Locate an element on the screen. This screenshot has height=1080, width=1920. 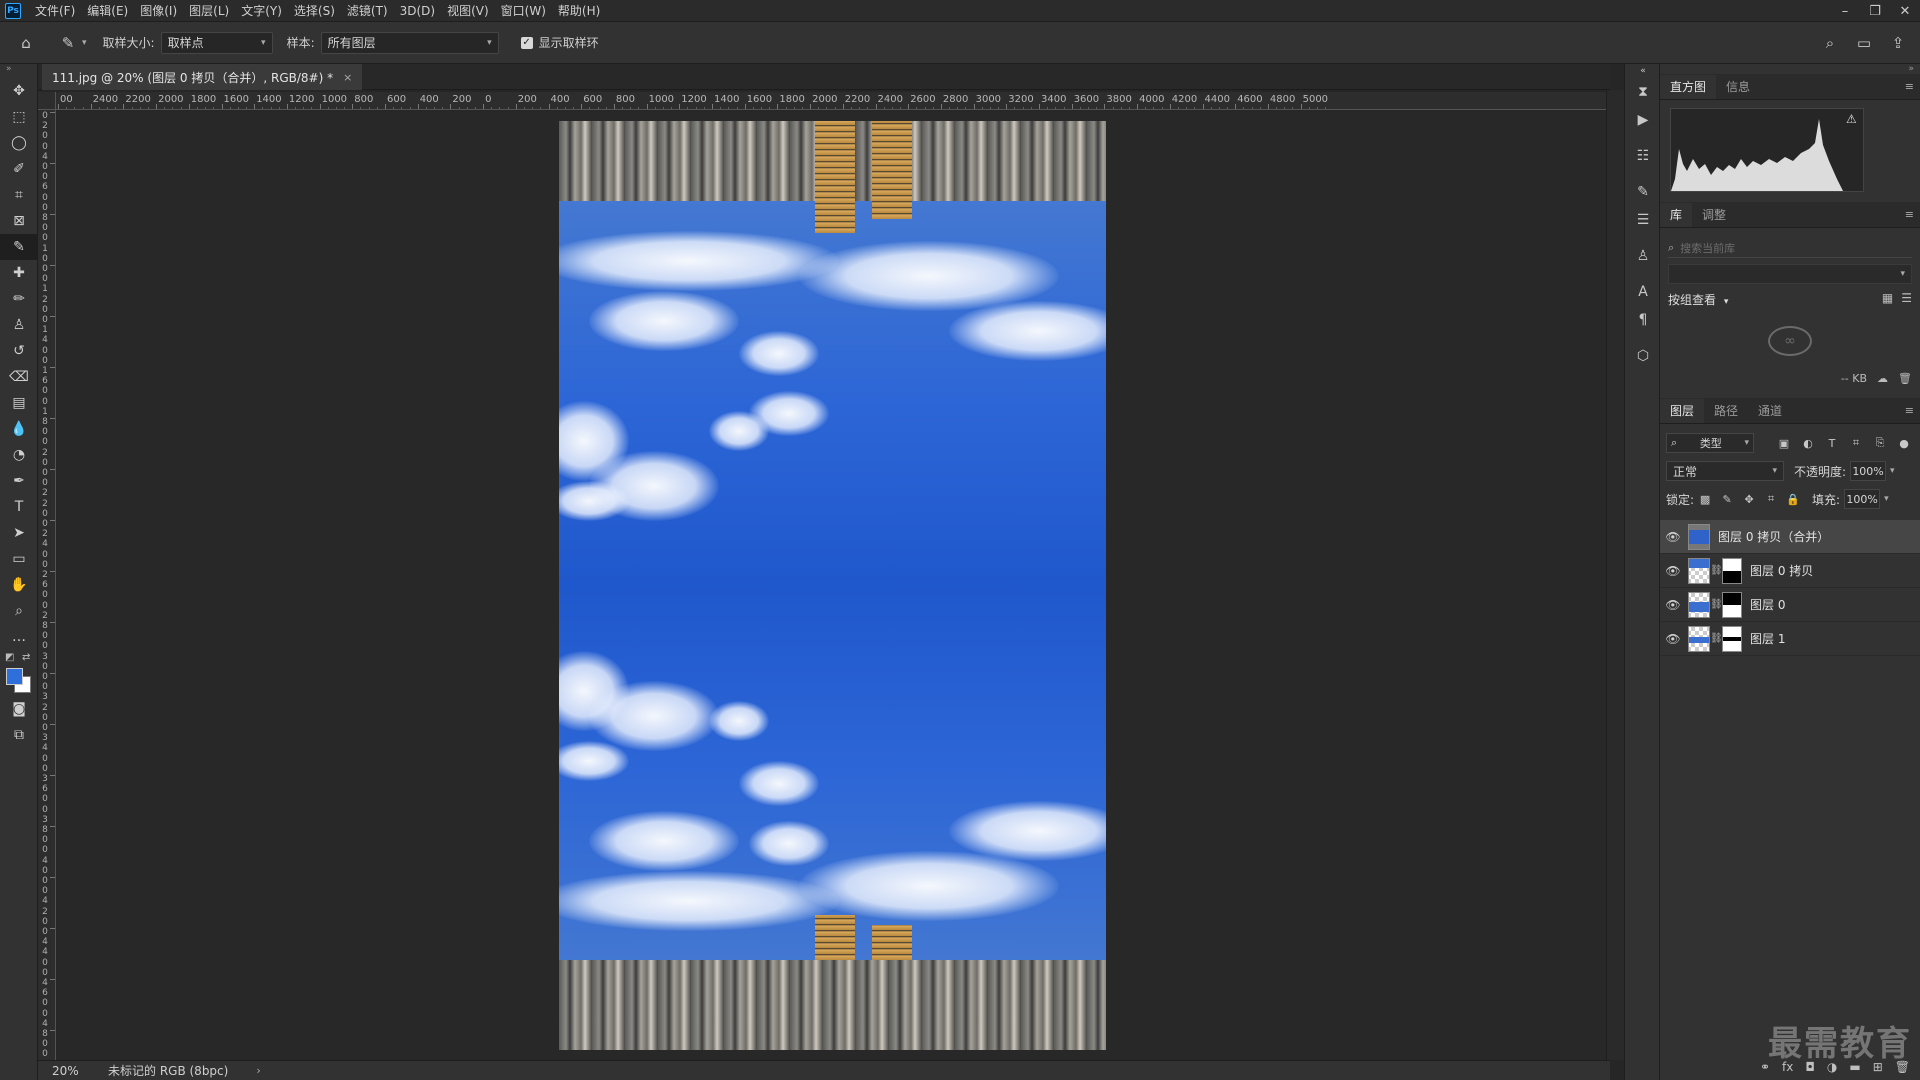
fill-input: 100% is located at coordinates (1862, 499).